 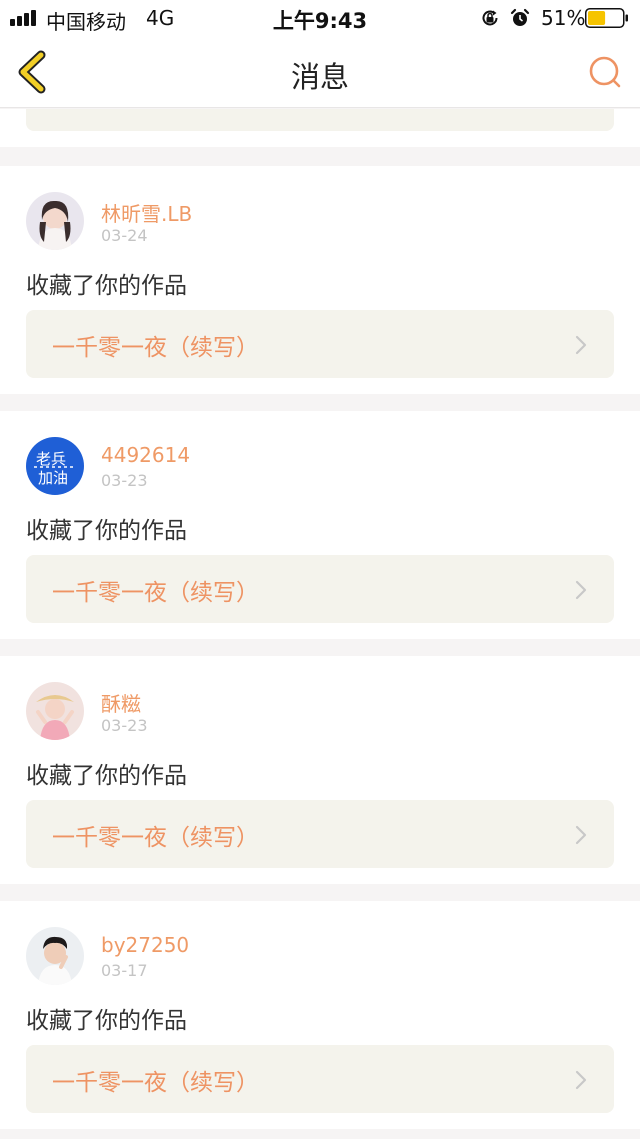 What do you see at coordinates (320, 18) in the screenshot?
I see `status-bar: 中国移动 4G 上午9:43 51%` at bounding box center [320, 18].